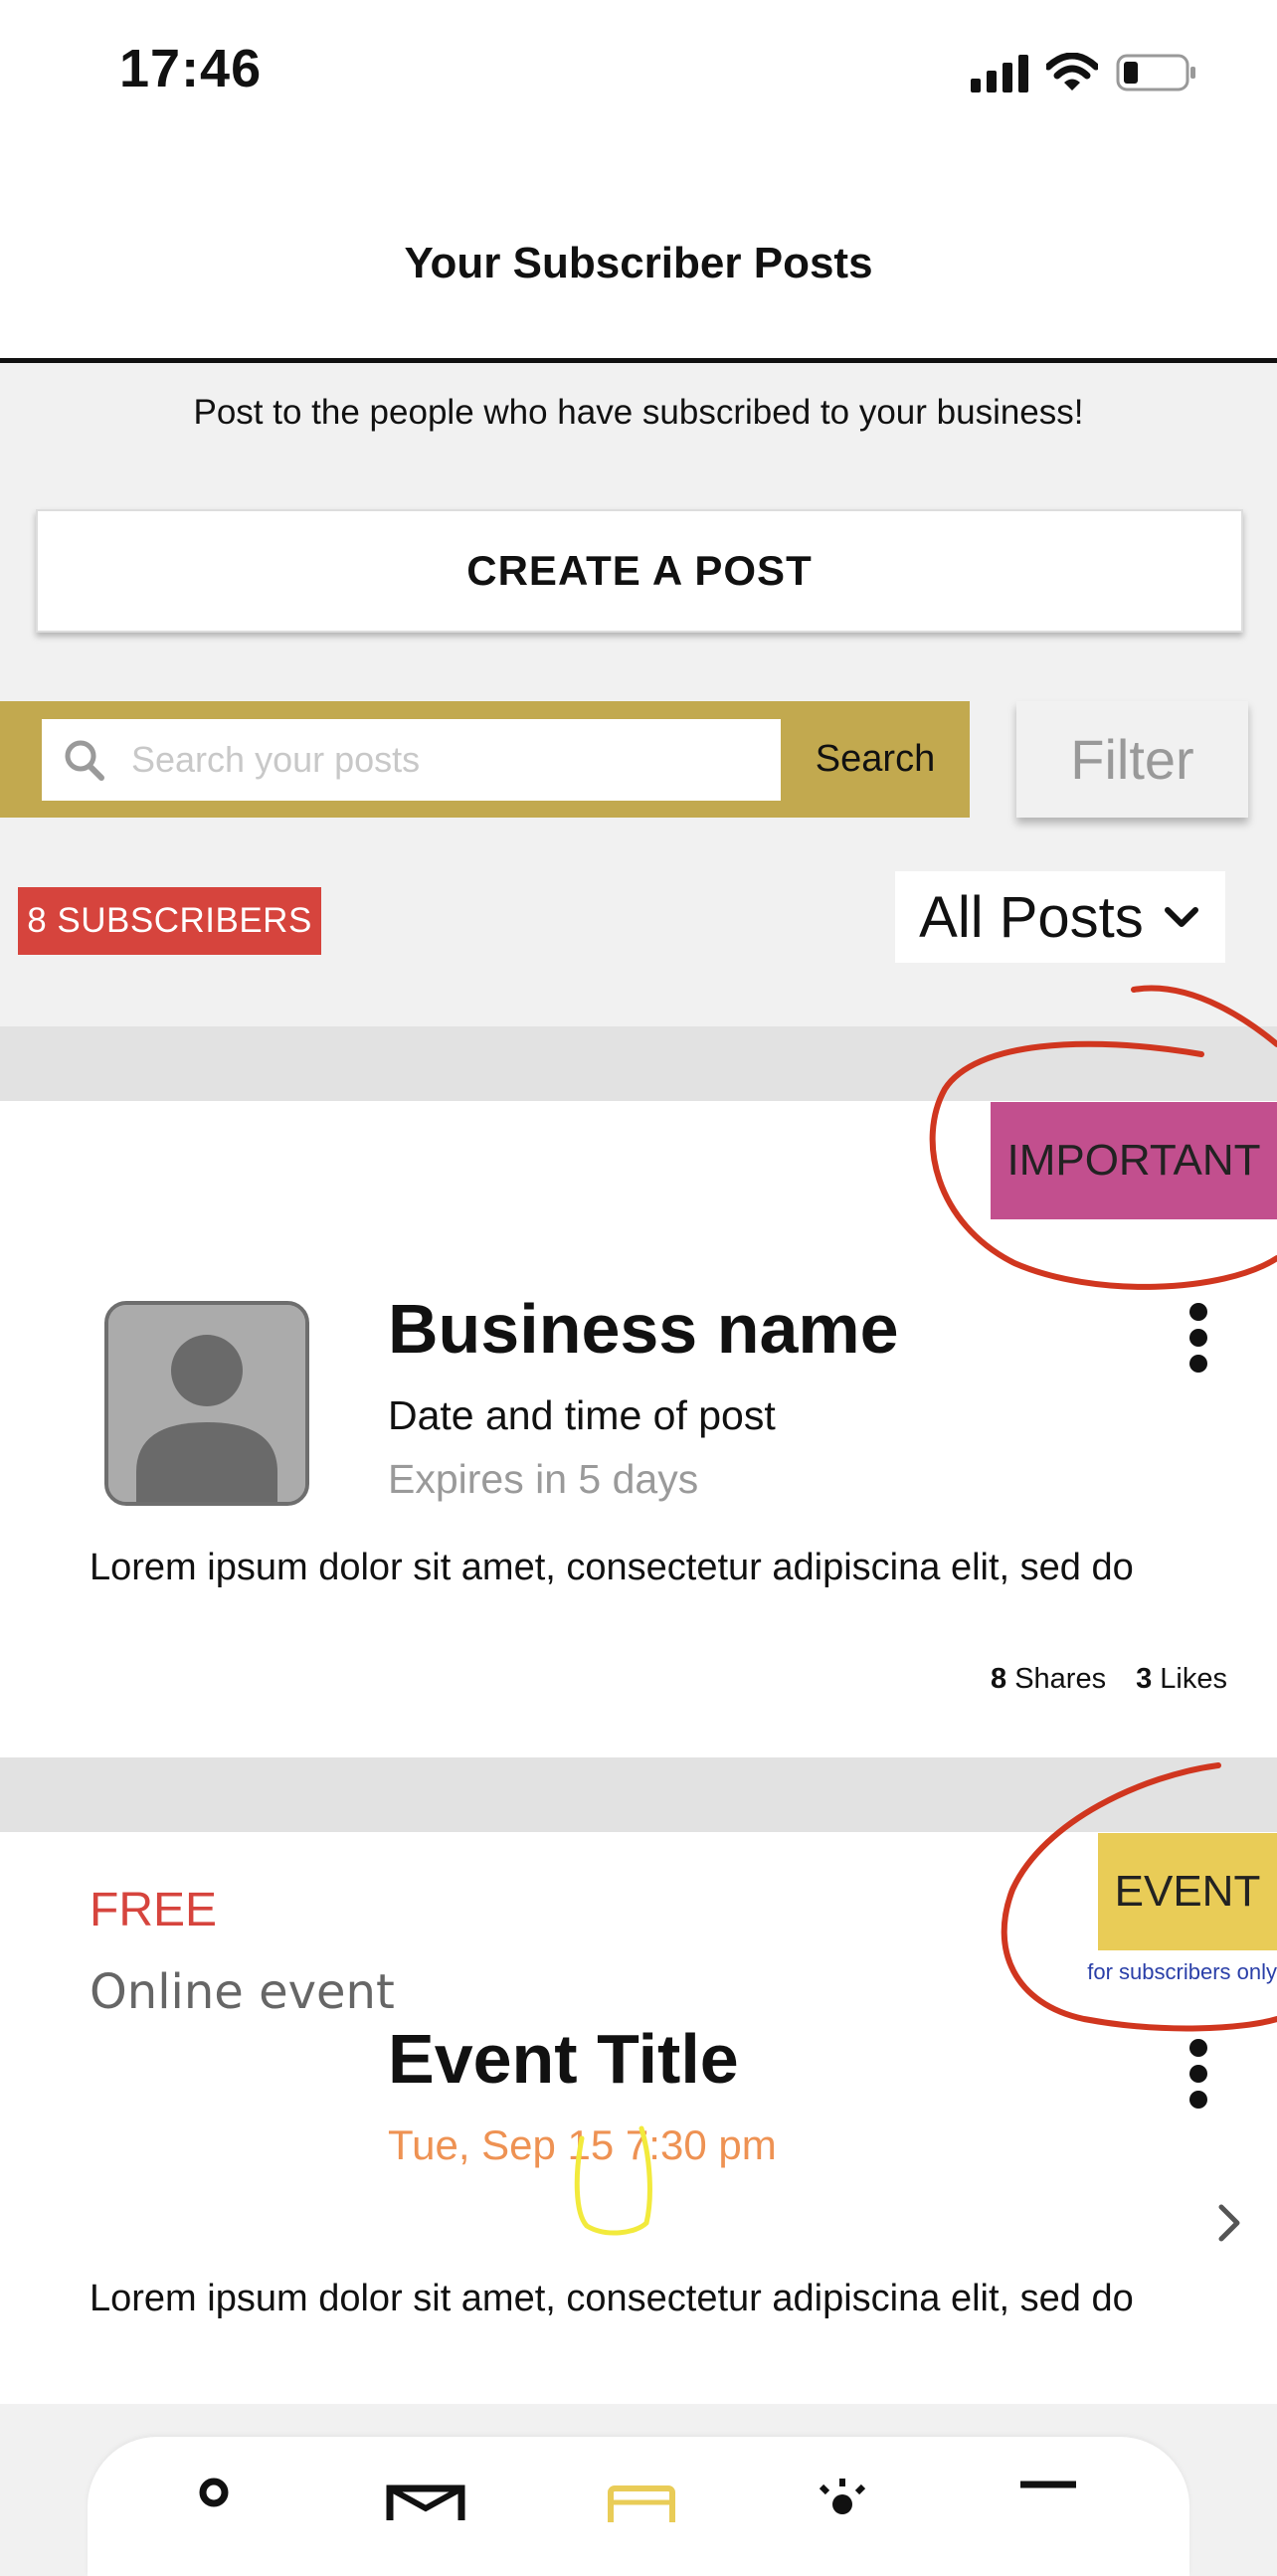 Image resolution: width=1277 pixels, height=2576 pixels. What do you see at coordinates (1134, 1160) in the screenshot?
I see `important-badge: IMPORTANT` at bounding box center [1134, 1160].